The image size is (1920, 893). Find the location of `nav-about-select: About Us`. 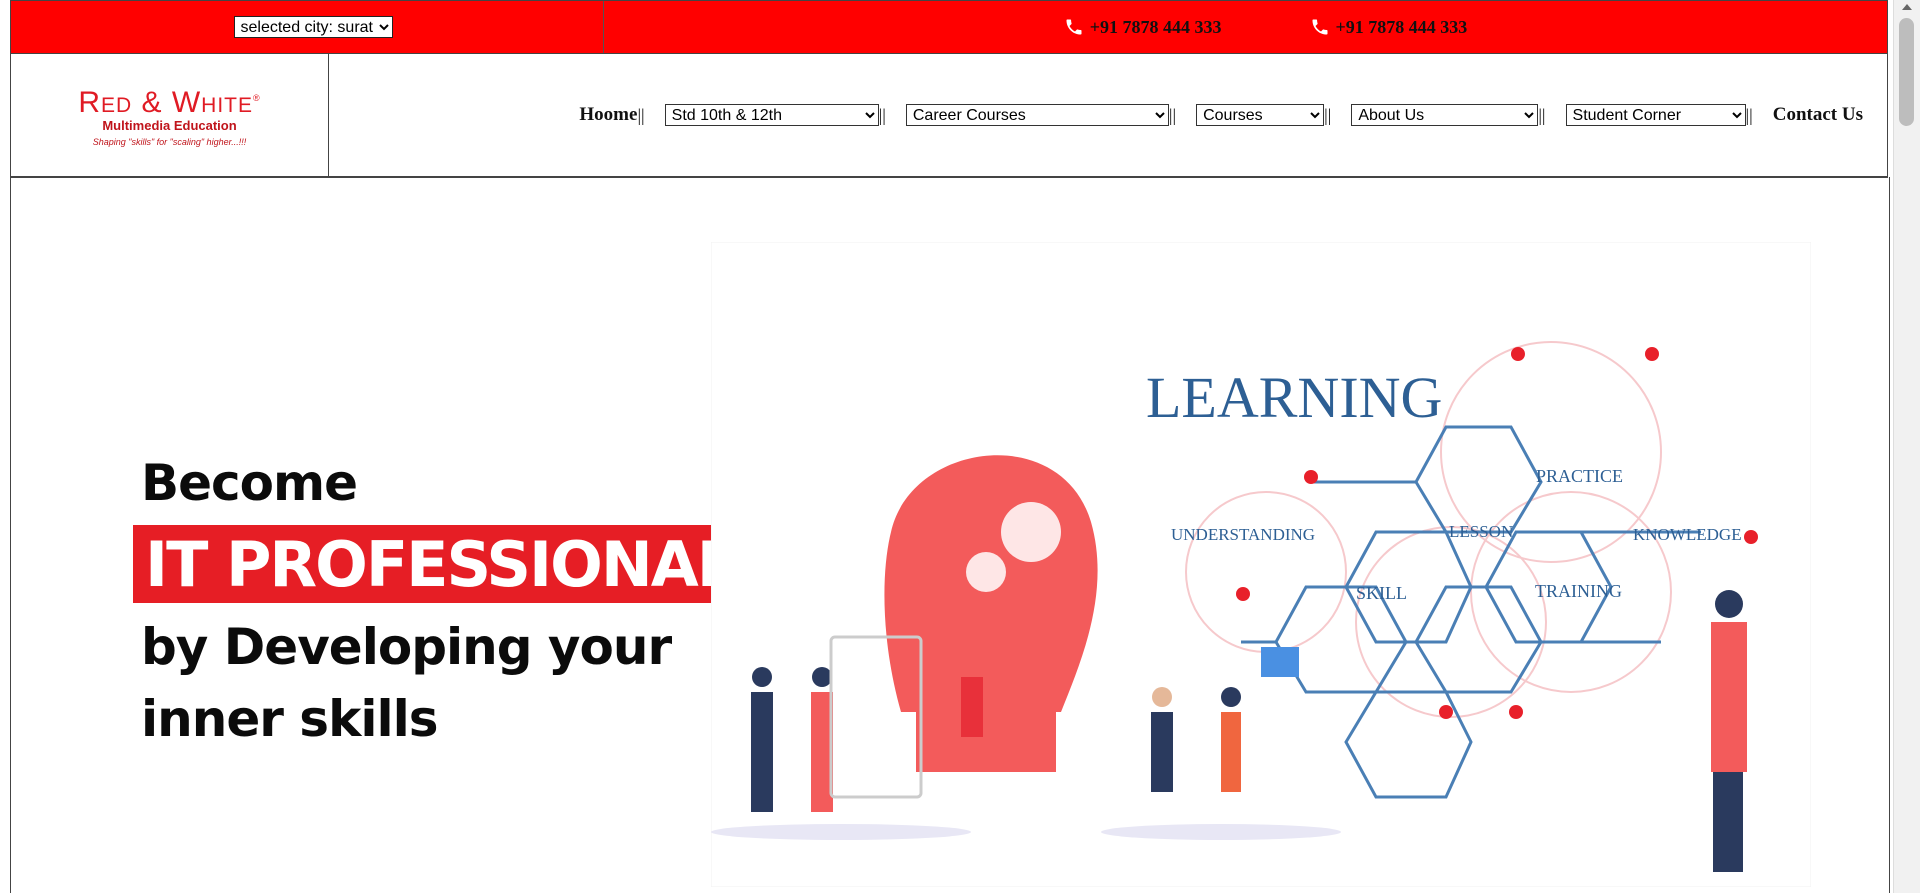

nav-about-select: About Us is located at coordinates (1445, 115).